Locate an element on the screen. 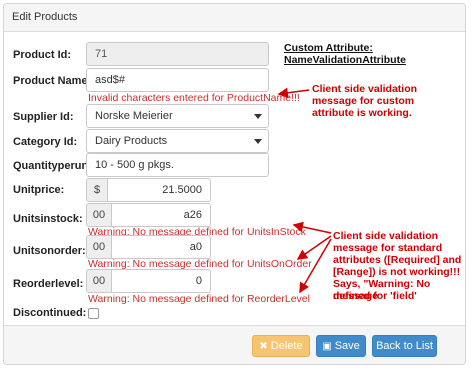 The image size is (474, 371). category-id-select: Dairy Products is located at coordinates (177, 141).